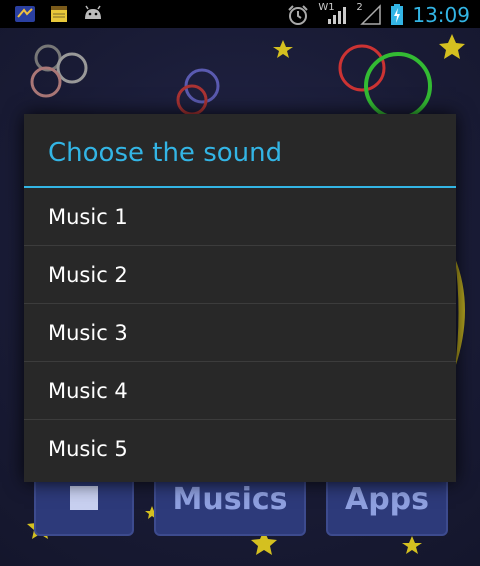 This screenshot has height=566, width=480. What do you see at coordinates (240, 151) in the screenshot?
I see `dialog-title: Choose the sound` at bounding box center [240, 151].